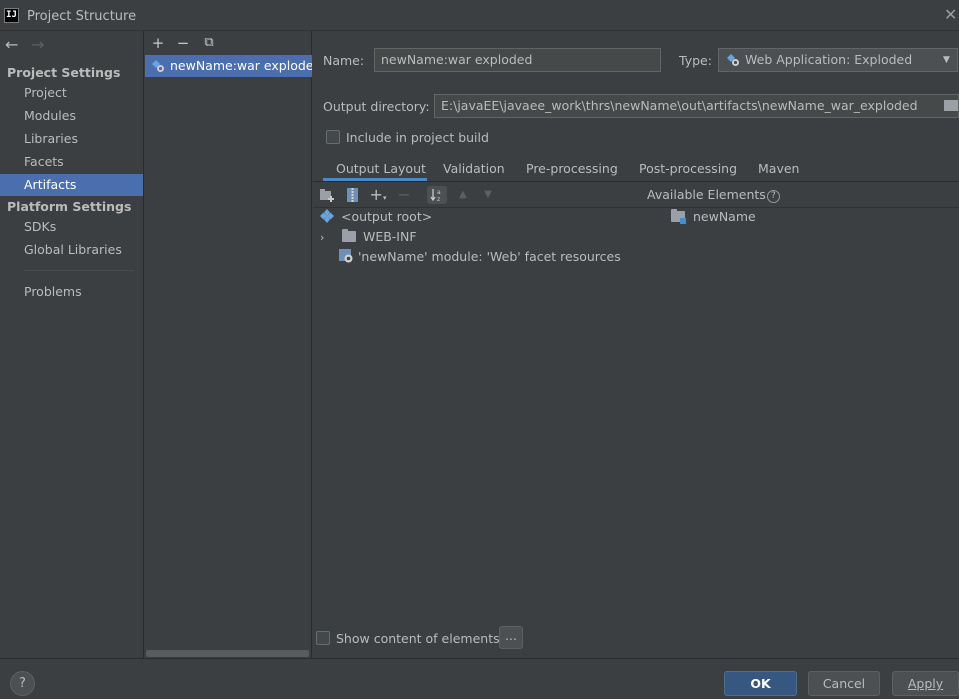 The height and width of the screenshot is (699, 959). I want to click on help-icon: ?, so click(773, 196).